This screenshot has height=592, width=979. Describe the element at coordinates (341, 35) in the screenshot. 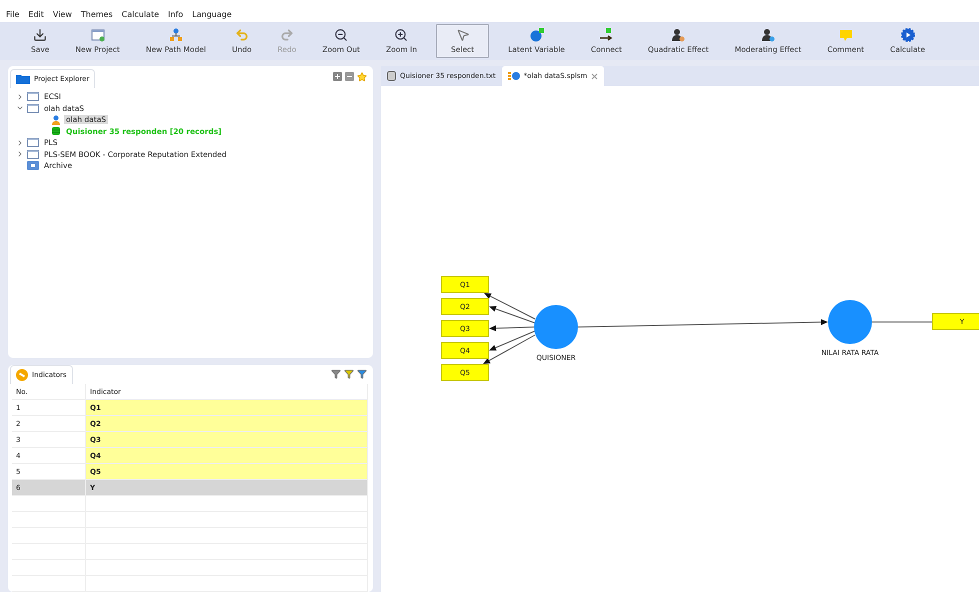

I see `zoom-out-icon` at that location.